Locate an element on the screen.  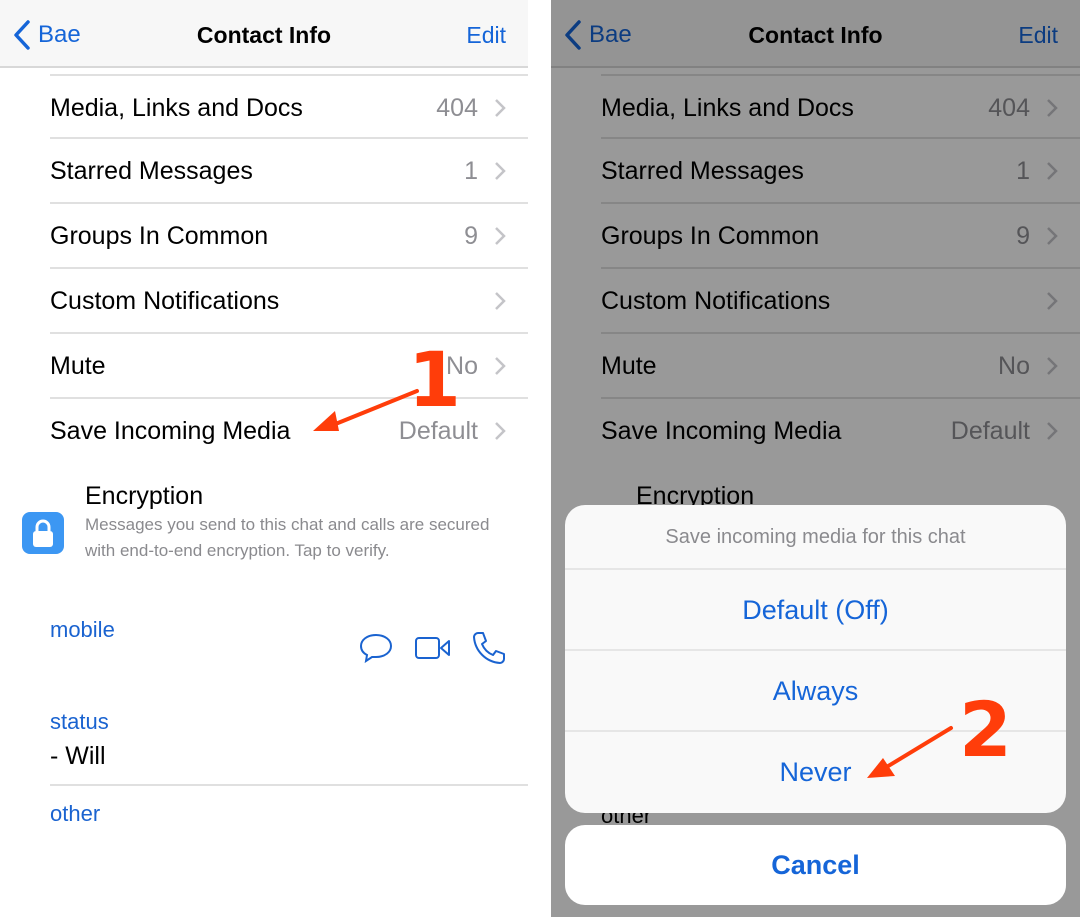
action-sheet-title: Save incoming media for this chat is located at coordinates (815, 537).